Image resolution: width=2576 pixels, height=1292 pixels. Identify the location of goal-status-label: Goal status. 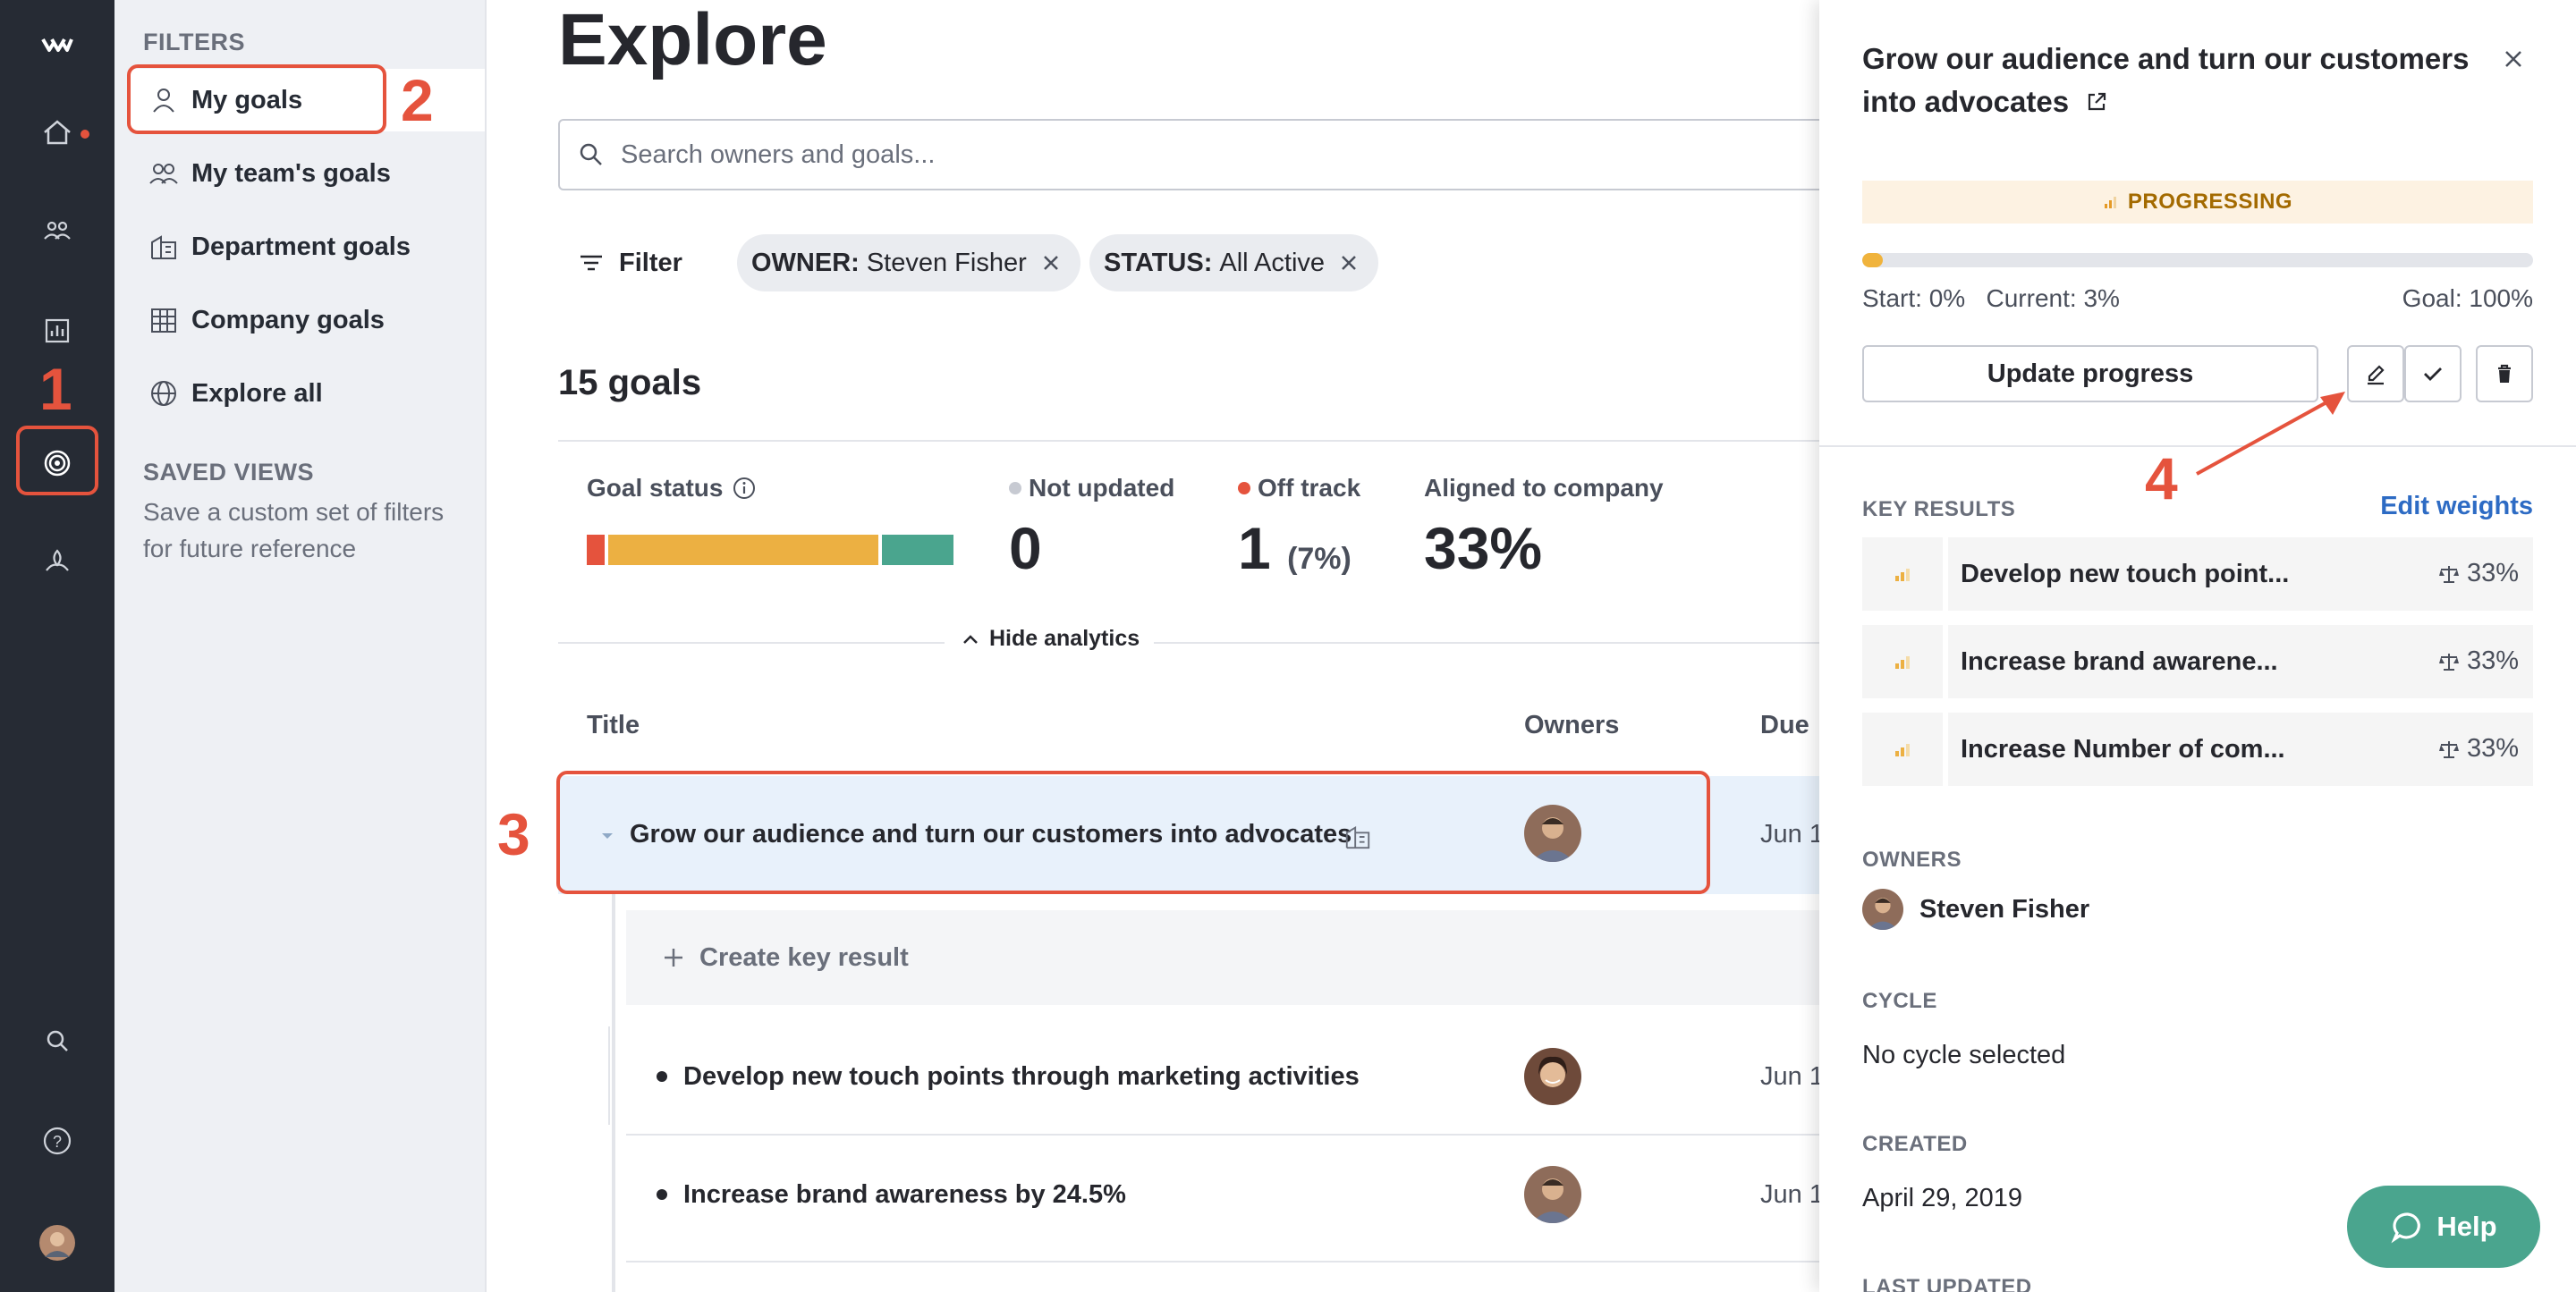
(672, 488).